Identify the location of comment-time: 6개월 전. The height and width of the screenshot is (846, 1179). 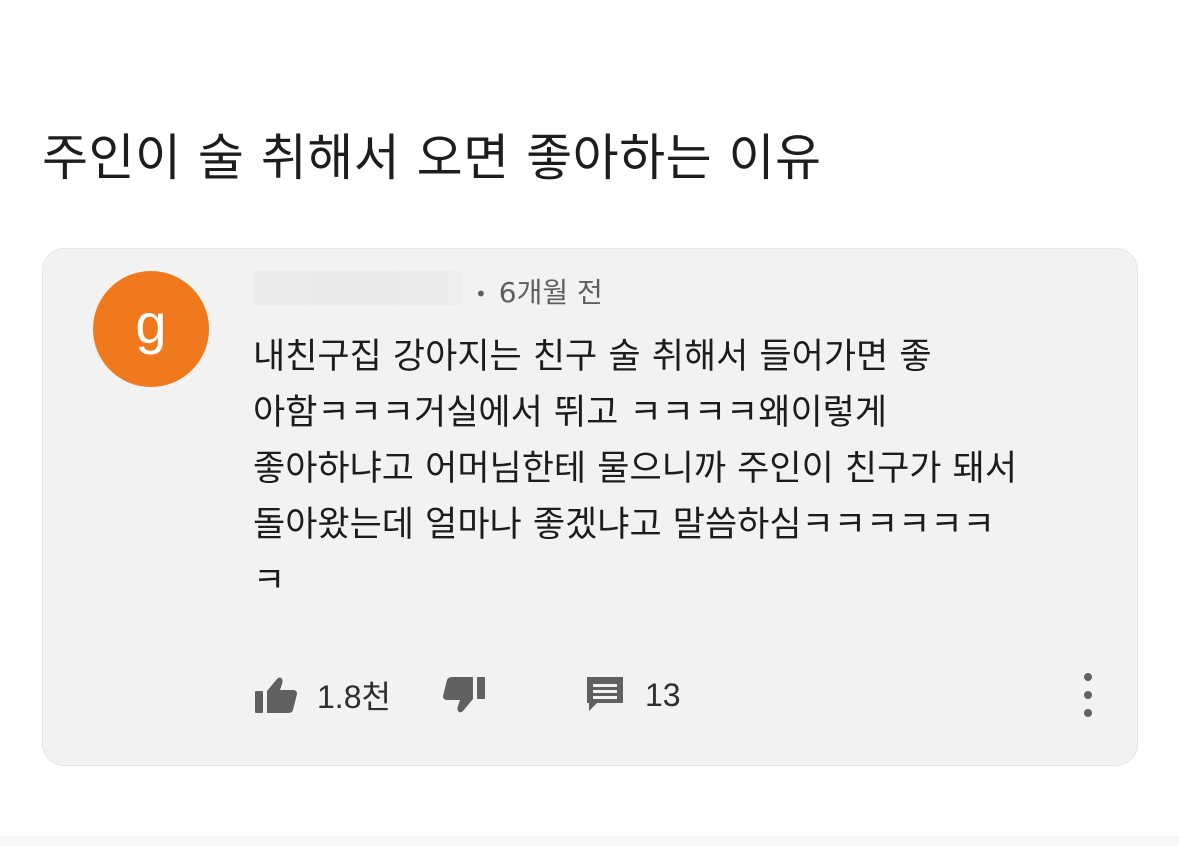
(550, 292).